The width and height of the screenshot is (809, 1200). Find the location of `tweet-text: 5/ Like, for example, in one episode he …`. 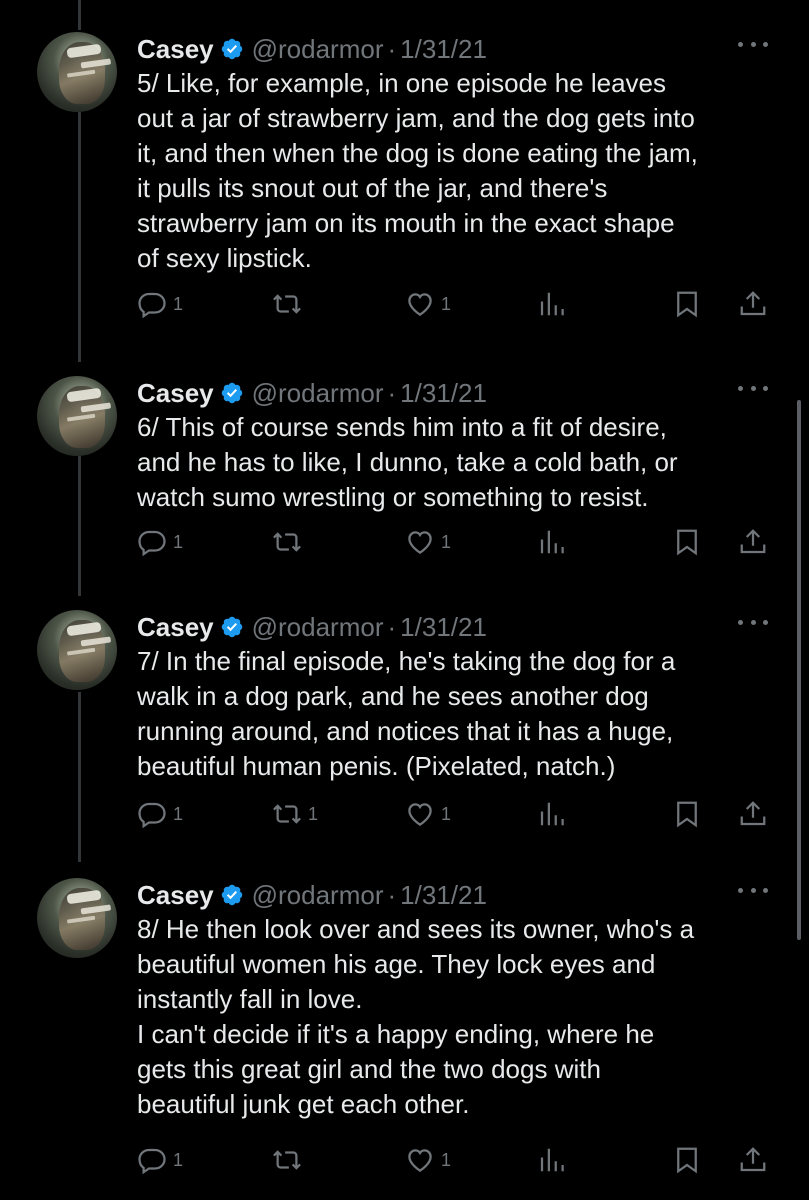

tweet-text: 5/ Like, for example, in one episode he … is located at coordinates (417, 170).